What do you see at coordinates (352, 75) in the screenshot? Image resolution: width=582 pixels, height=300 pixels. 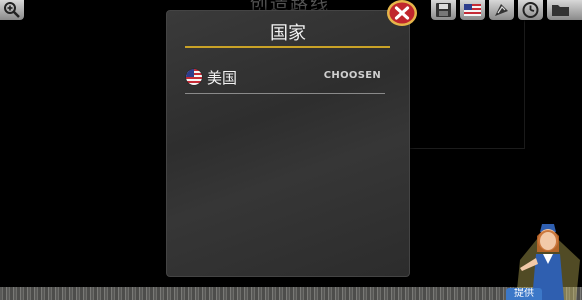 I see `chosen-status: CHOOSEN` at bounding box center [352, 75].